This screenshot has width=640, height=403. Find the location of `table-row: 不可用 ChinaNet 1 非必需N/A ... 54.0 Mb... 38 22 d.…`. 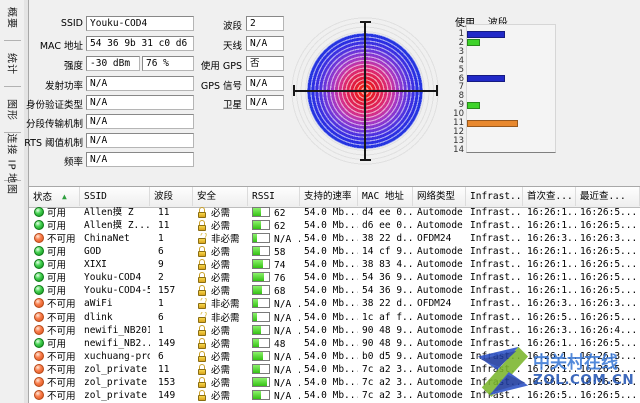

table-row: 不可用 ChinaNet 1 非必需N/A ... 54.0 Mb... 38 22 d.… is located at coordinates (334, 239).